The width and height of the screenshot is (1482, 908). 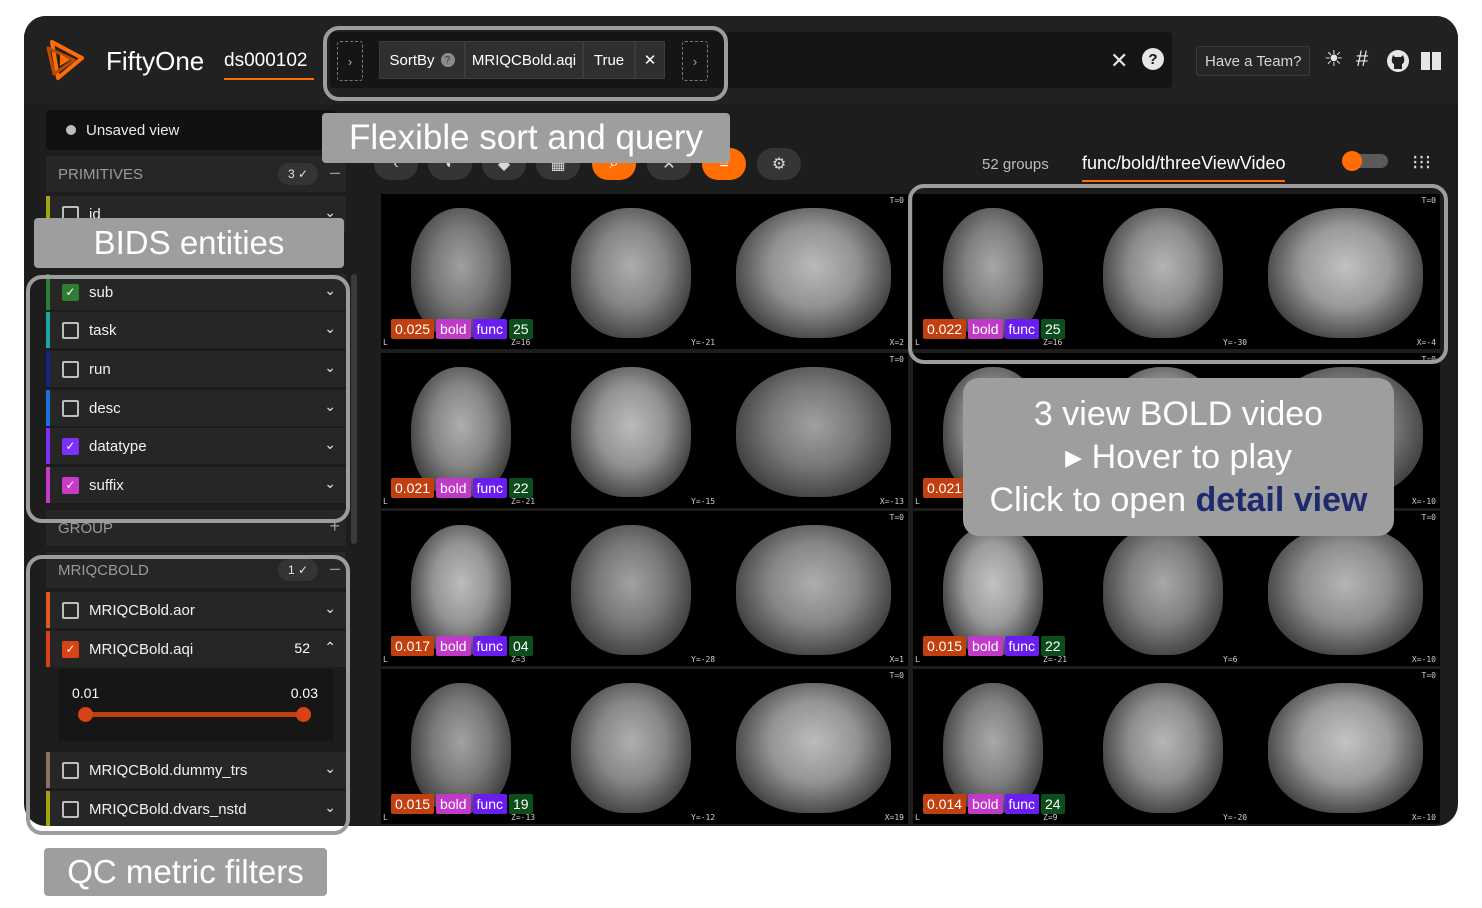 I want to click on grid-size-icon: ⁝⁝⁝, so click(x=1421, y=162).